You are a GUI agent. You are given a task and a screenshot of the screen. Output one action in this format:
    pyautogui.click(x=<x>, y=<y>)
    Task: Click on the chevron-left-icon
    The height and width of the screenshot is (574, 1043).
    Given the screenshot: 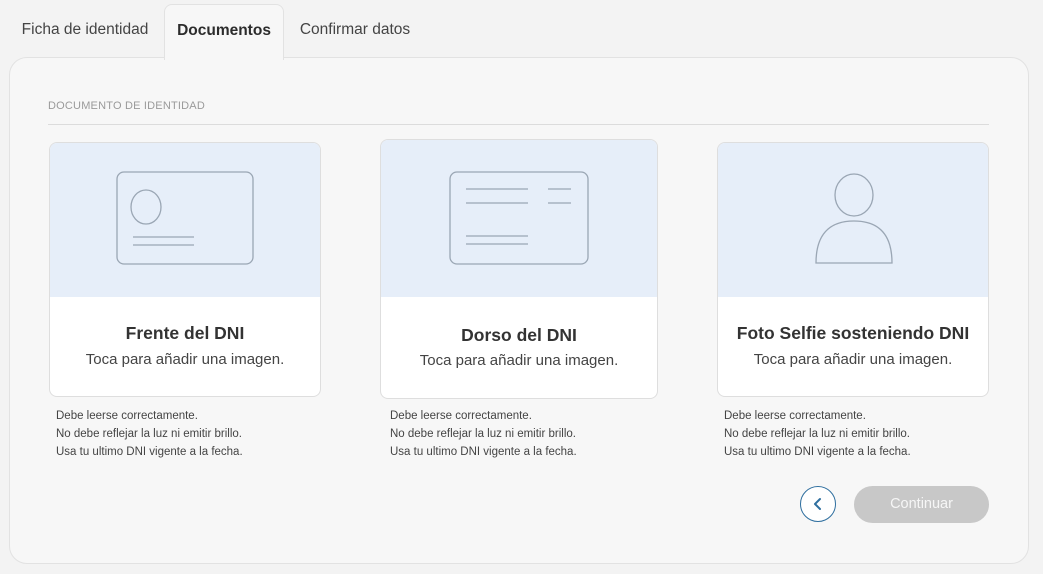 What is the action you would take?
    pyautogui.click(x=817, y=504)
    